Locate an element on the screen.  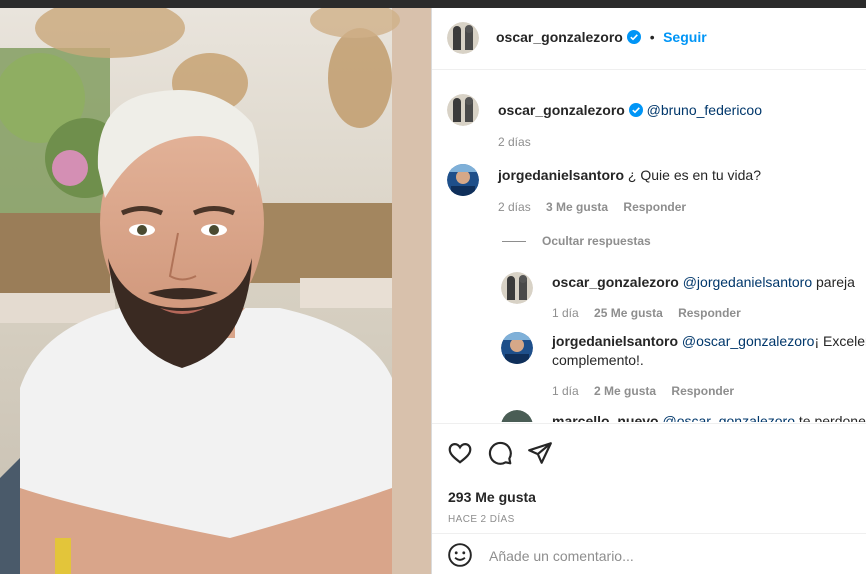
header-user-line: oscar_gonzalezoro • Seguir is located at coordinates (601, 38).